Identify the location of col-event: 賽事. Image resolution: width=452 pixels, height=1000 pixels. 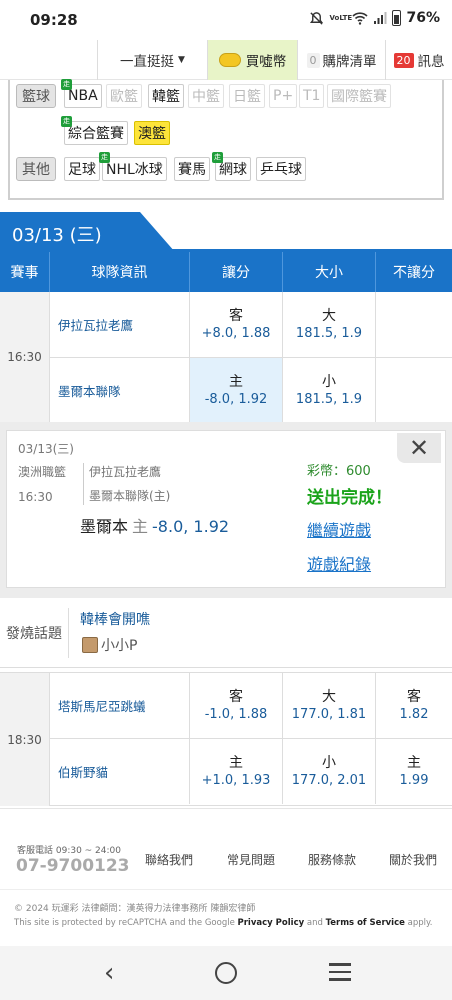
(25, 272).